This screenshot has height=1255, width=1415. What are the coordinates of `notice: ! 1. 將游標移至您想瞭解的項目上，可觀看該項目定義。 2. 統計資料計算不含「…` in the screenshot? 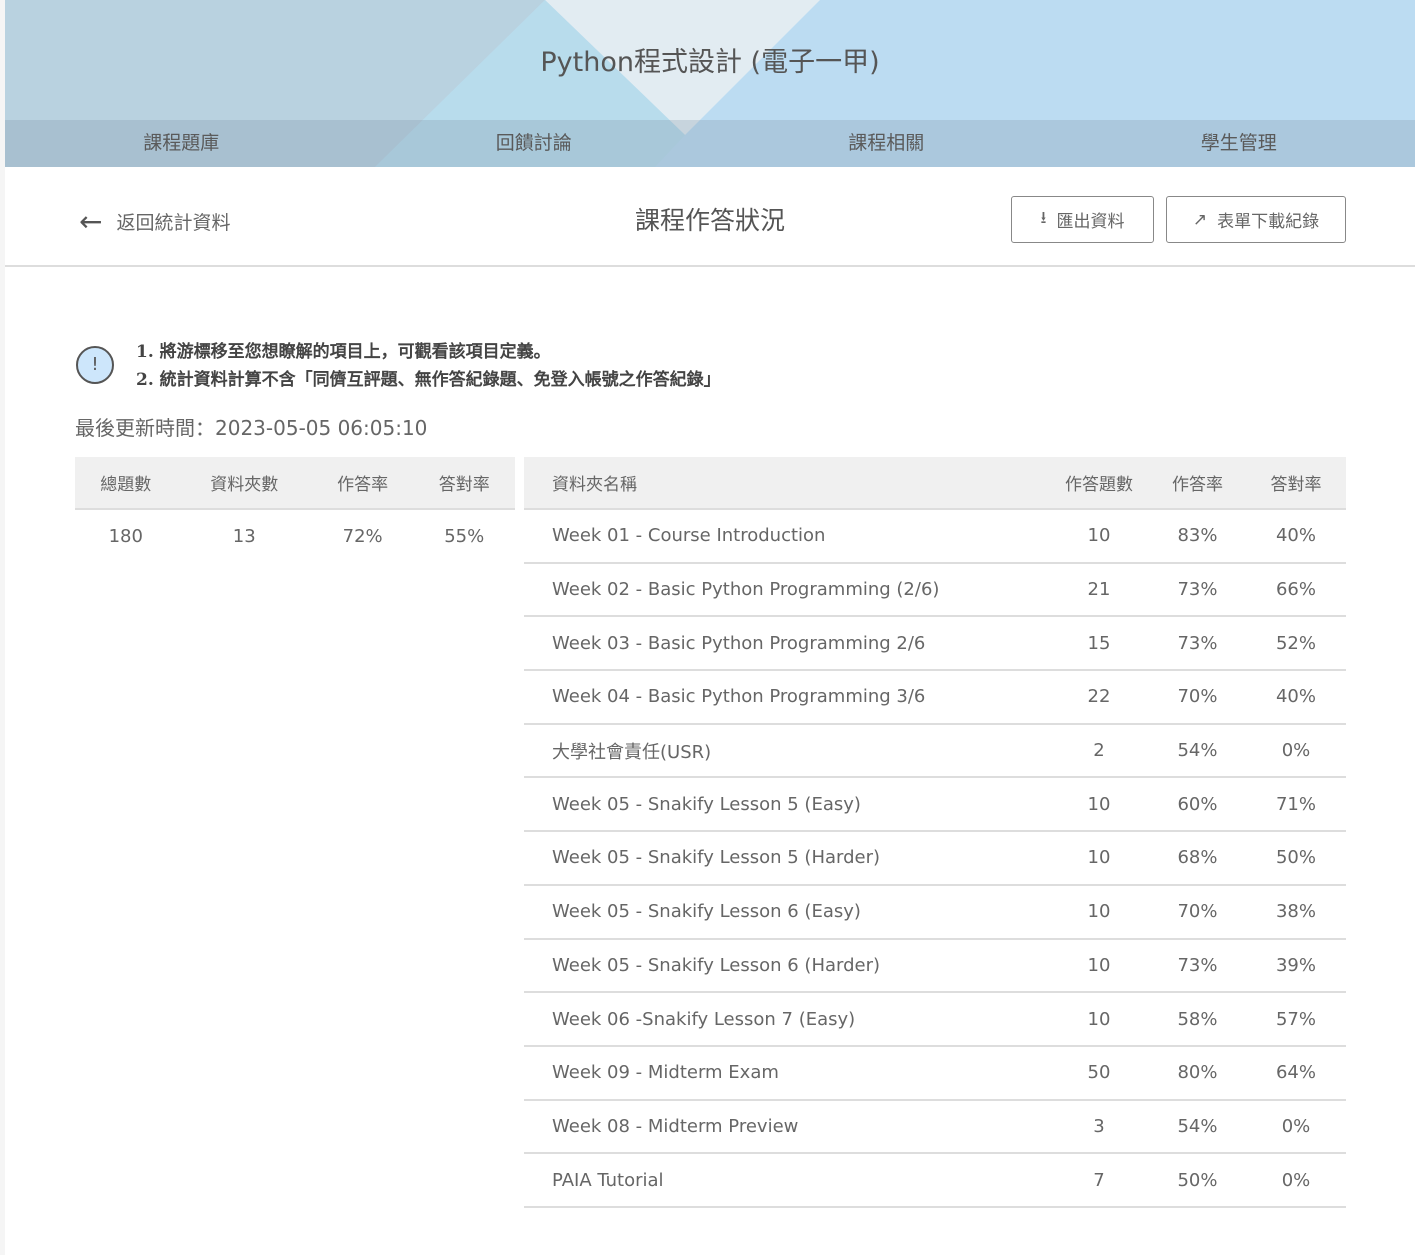 It's located at (398, 366).